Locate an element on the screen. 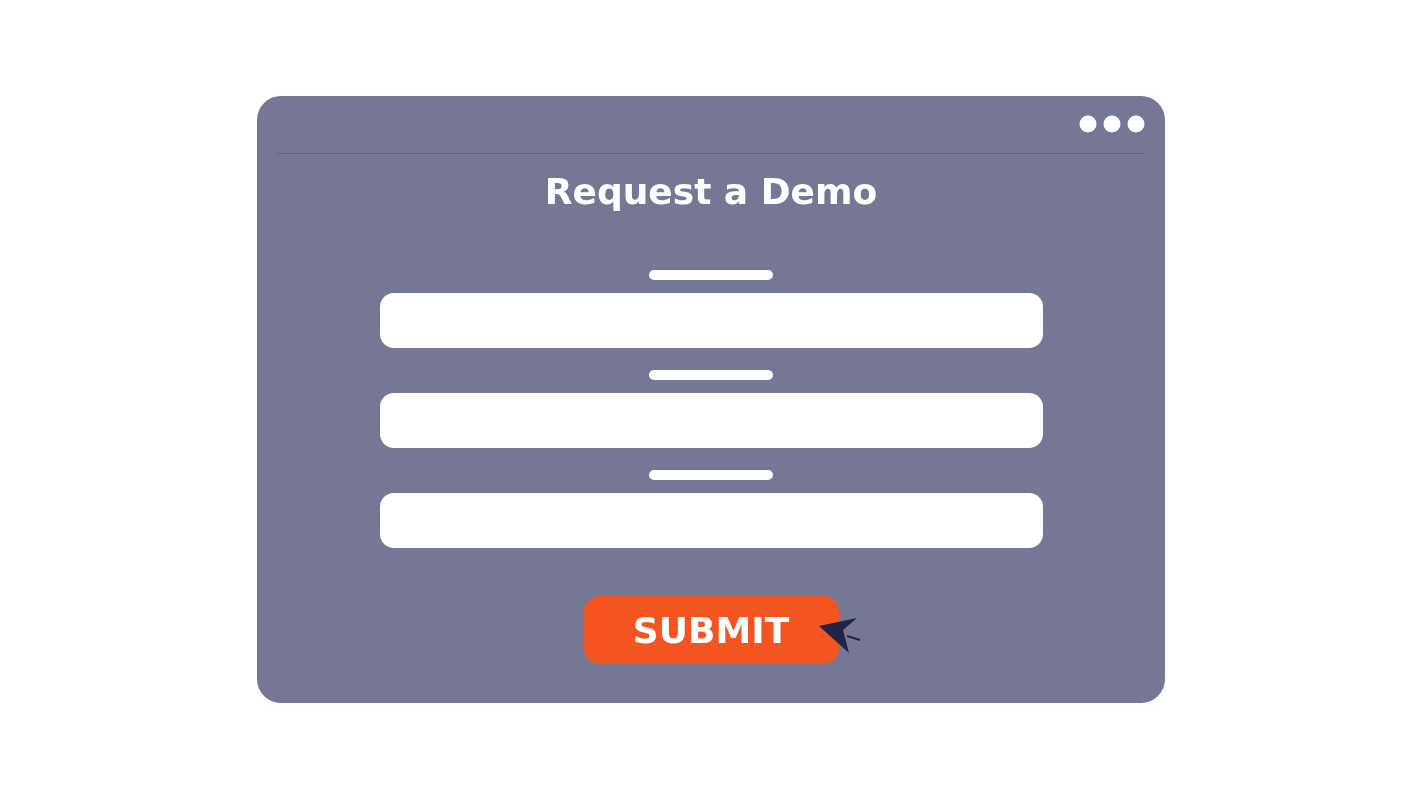 The image size is (1422, 800). submit-button: SUBMIT is located at coordinates (711, 630).